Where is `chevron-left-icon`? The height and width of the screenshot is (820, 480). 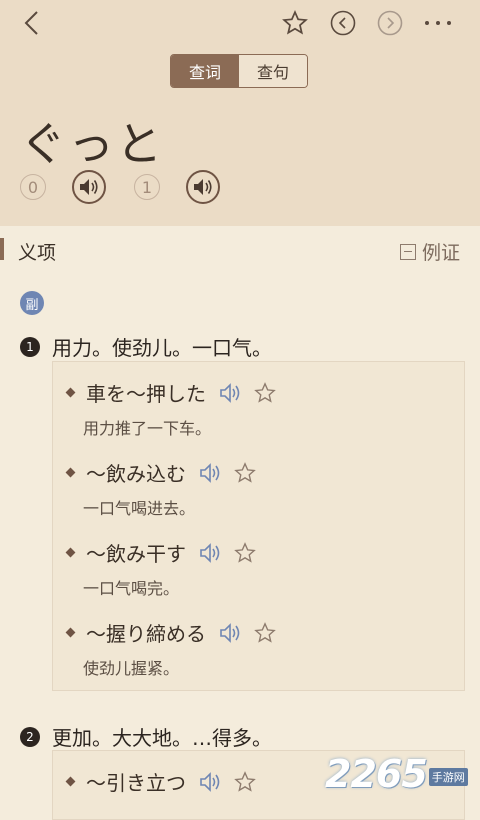 chevron-left-icon is located at coordinates (31, 23).